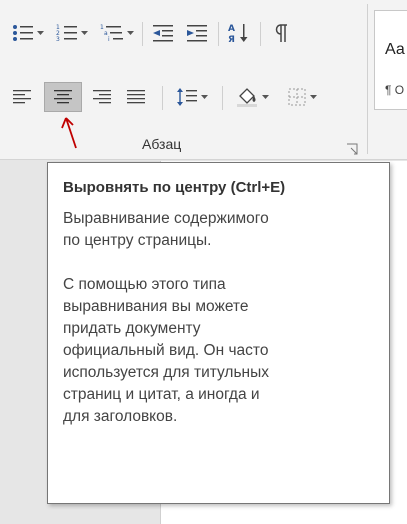  I want to click on svg-text: Я, so click(231, 39).